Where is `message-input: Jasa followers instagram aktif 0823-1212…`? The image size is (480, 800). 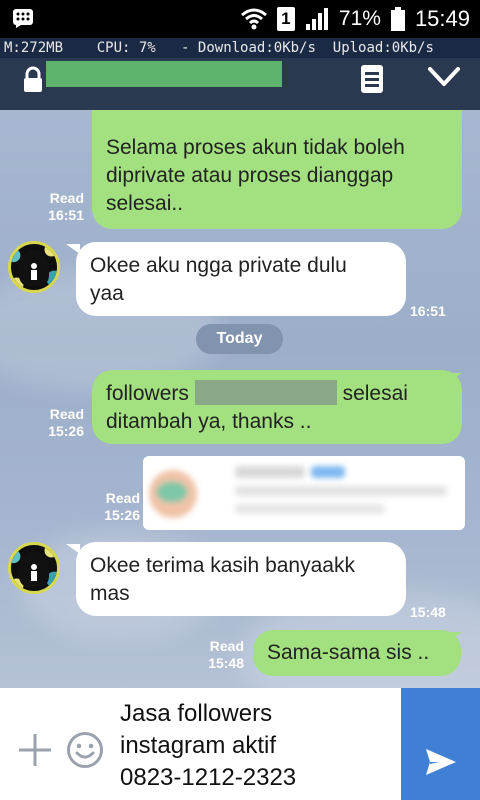
message-input: Jasa followers instagram aktif 0823-1212… is located at coordinates (260, 746).